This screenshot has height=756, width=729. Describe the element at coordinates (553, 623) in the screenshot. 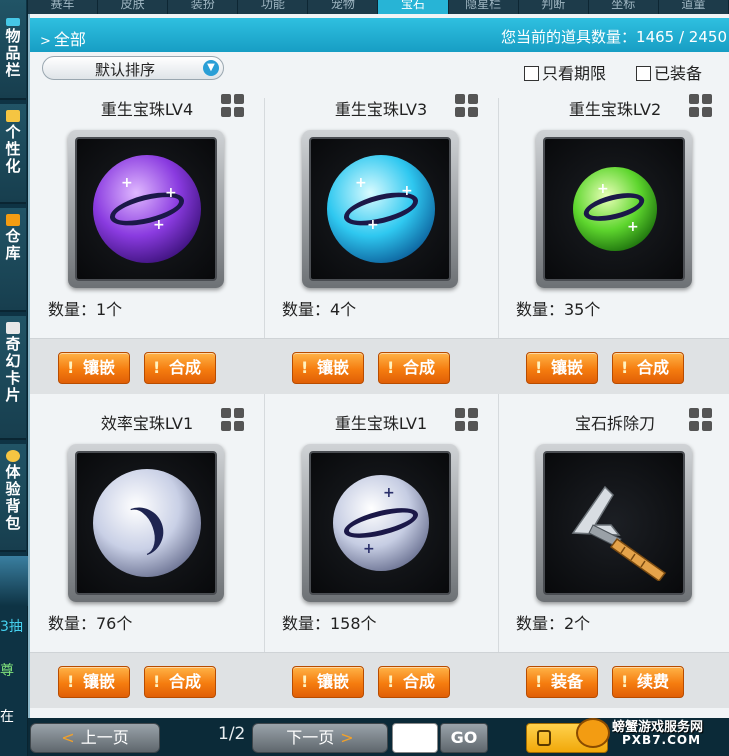

I see `item-quantity: 数量：2个` at that location.